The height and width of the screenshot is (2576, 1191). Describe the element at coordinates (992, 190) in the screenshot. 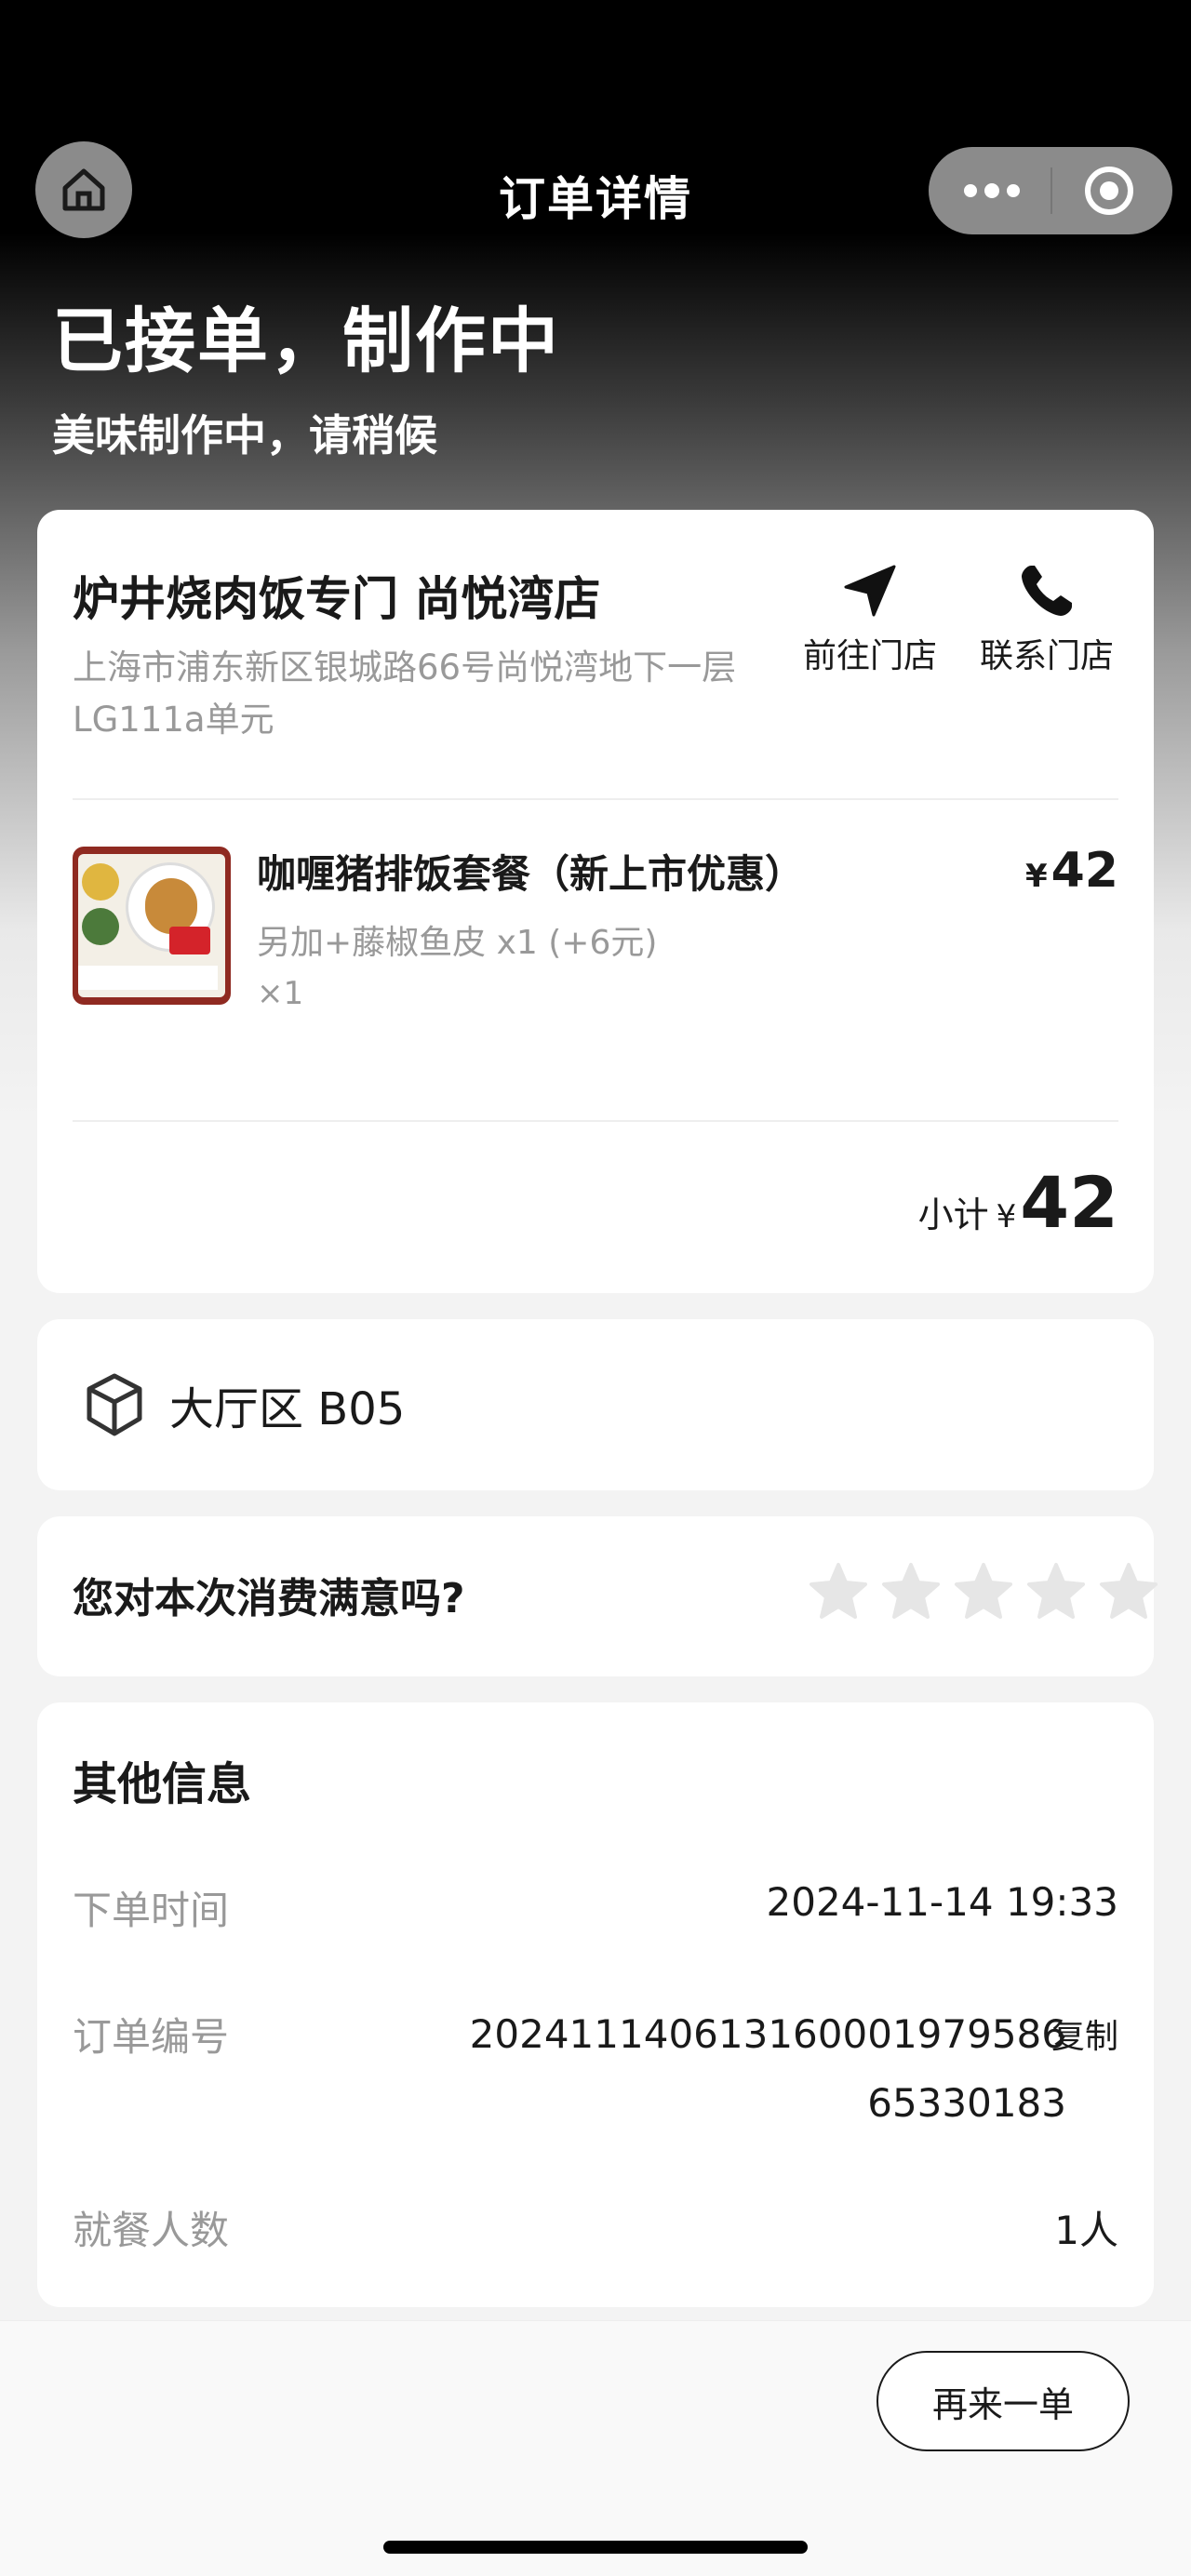

I see `more-dots-icon` at that location.